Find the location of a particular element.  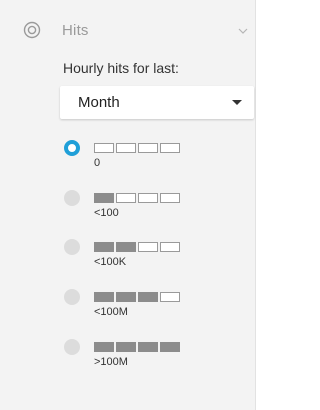

hits-option-label: <100M is located at coordinates (111, 312).